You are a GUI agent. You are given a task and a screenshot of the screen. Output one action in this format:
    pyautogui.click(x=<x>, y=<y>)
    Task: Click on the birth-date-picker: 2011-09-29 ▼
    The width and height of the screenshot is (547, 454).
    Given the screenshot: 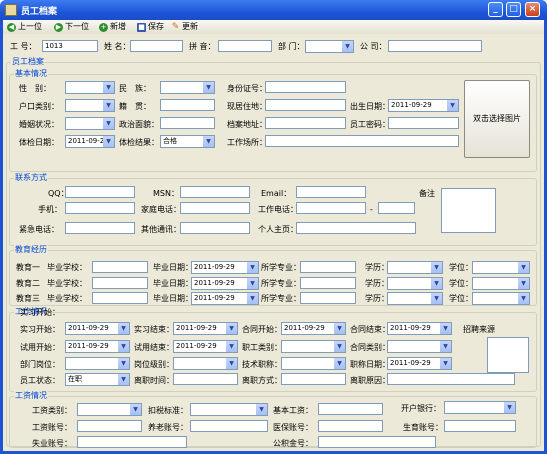 What is the action you would take?
    pyautogui.click(x=423, y=105)
    